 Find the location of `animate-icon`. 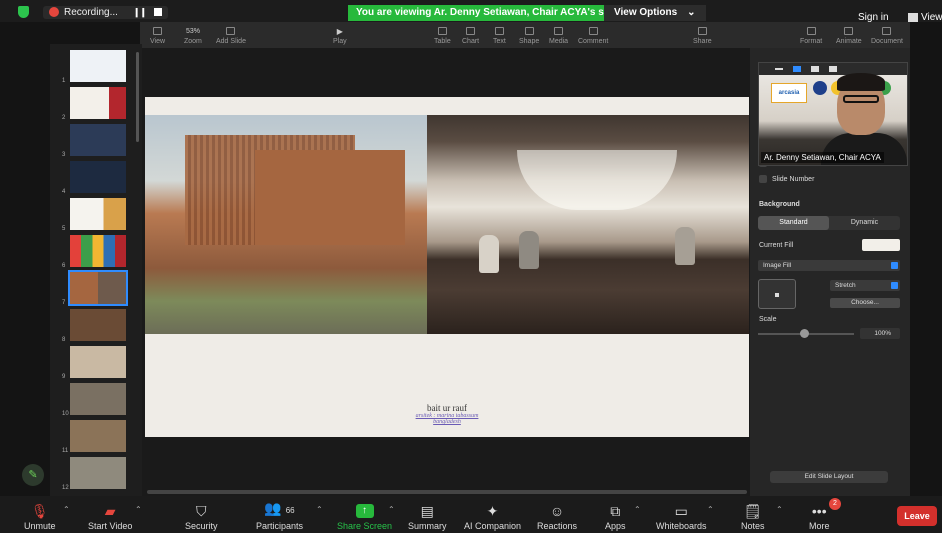

animate-icon is located at coordinates (849, 31).